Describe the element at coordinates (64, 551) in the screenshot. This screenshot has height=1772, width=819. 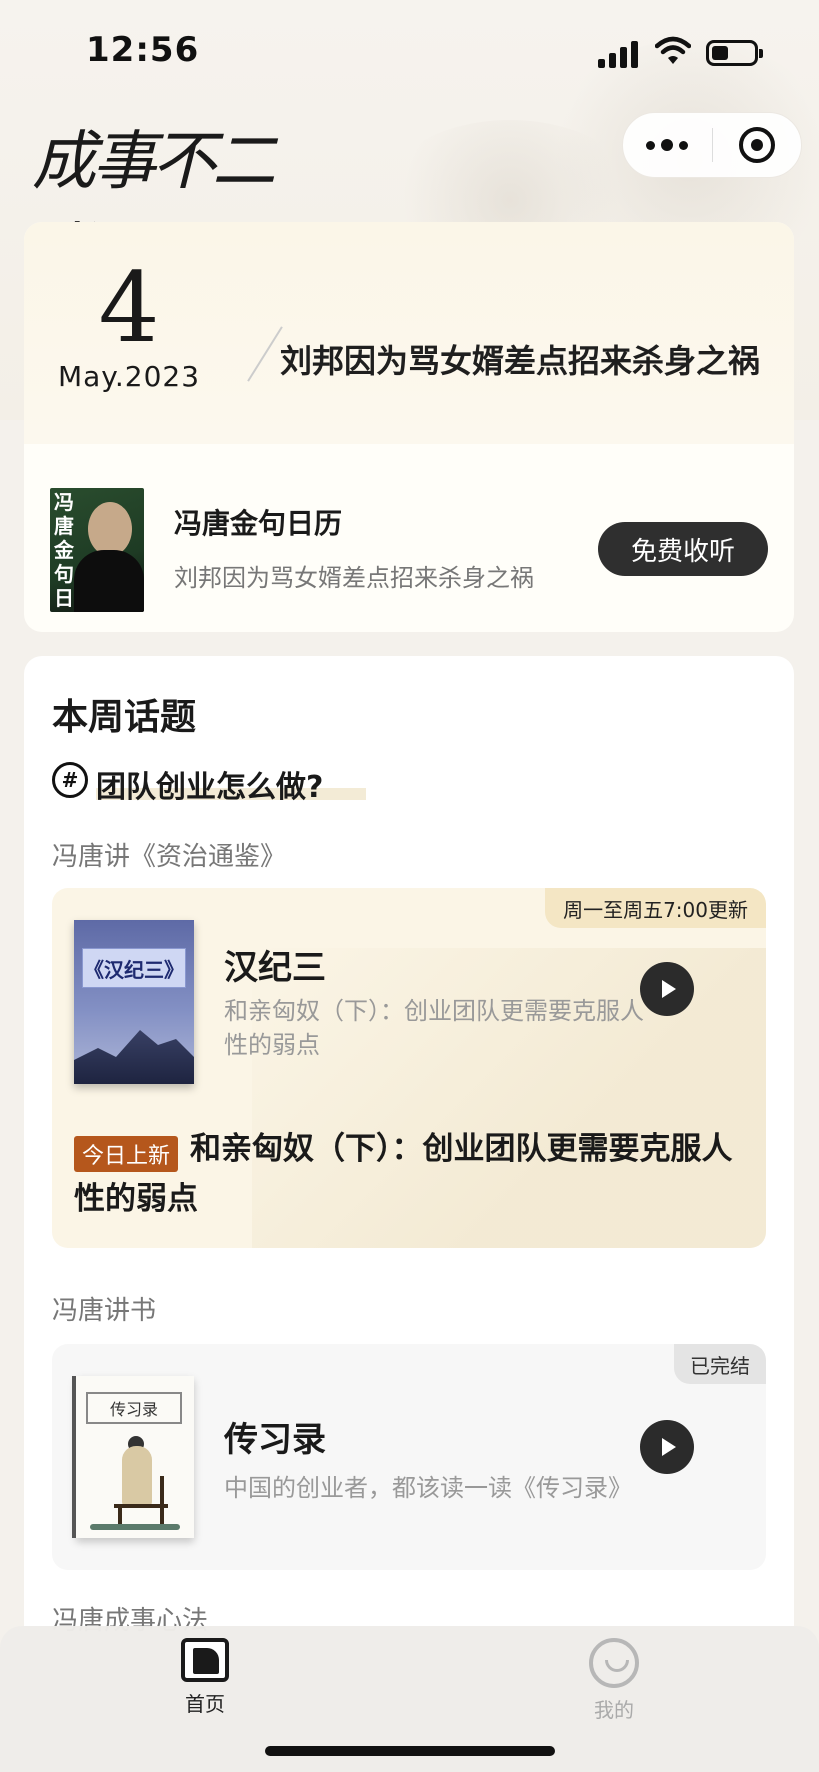
I see `book-cover-title: 冯唐金句日历` at that location.